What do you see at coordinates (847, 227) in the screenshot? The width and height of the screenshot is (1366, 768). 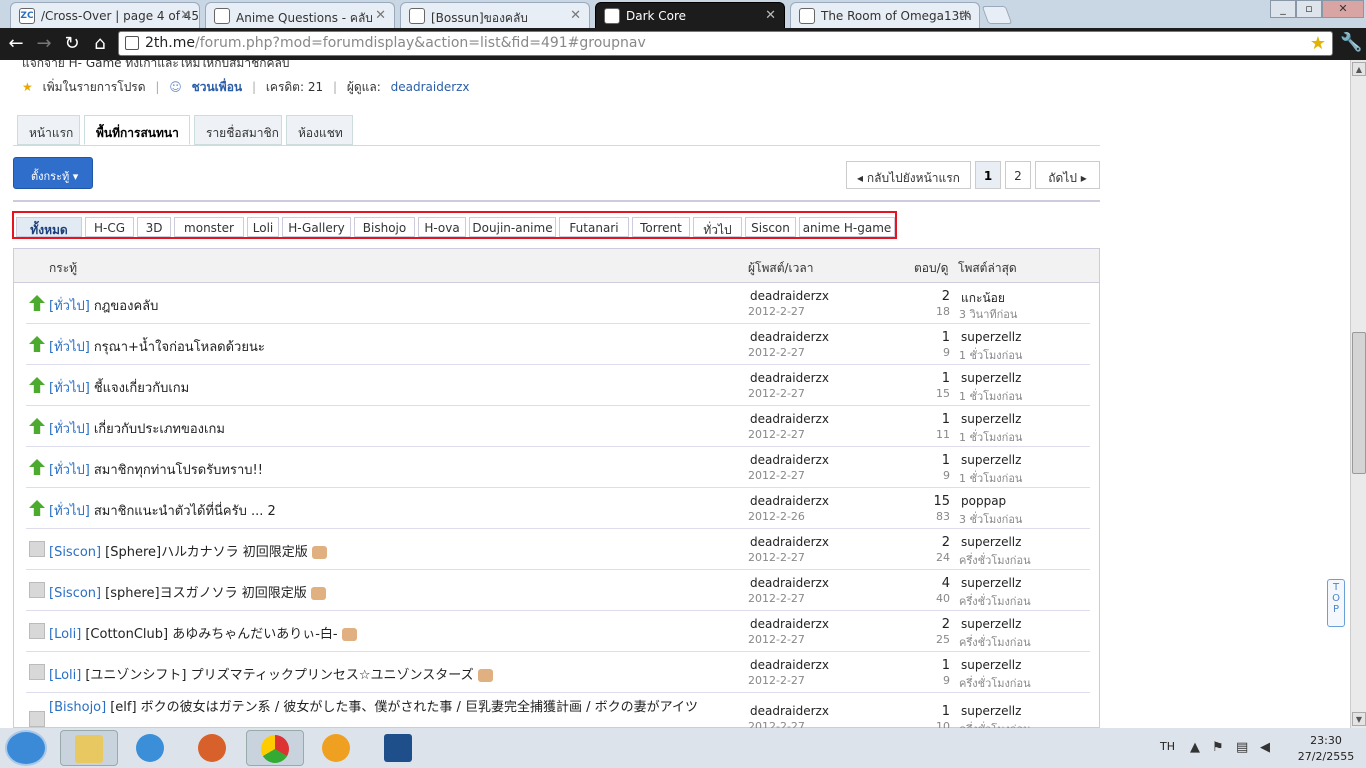 I see `filter-category: anime H-game` at bounding box center [847, 227].